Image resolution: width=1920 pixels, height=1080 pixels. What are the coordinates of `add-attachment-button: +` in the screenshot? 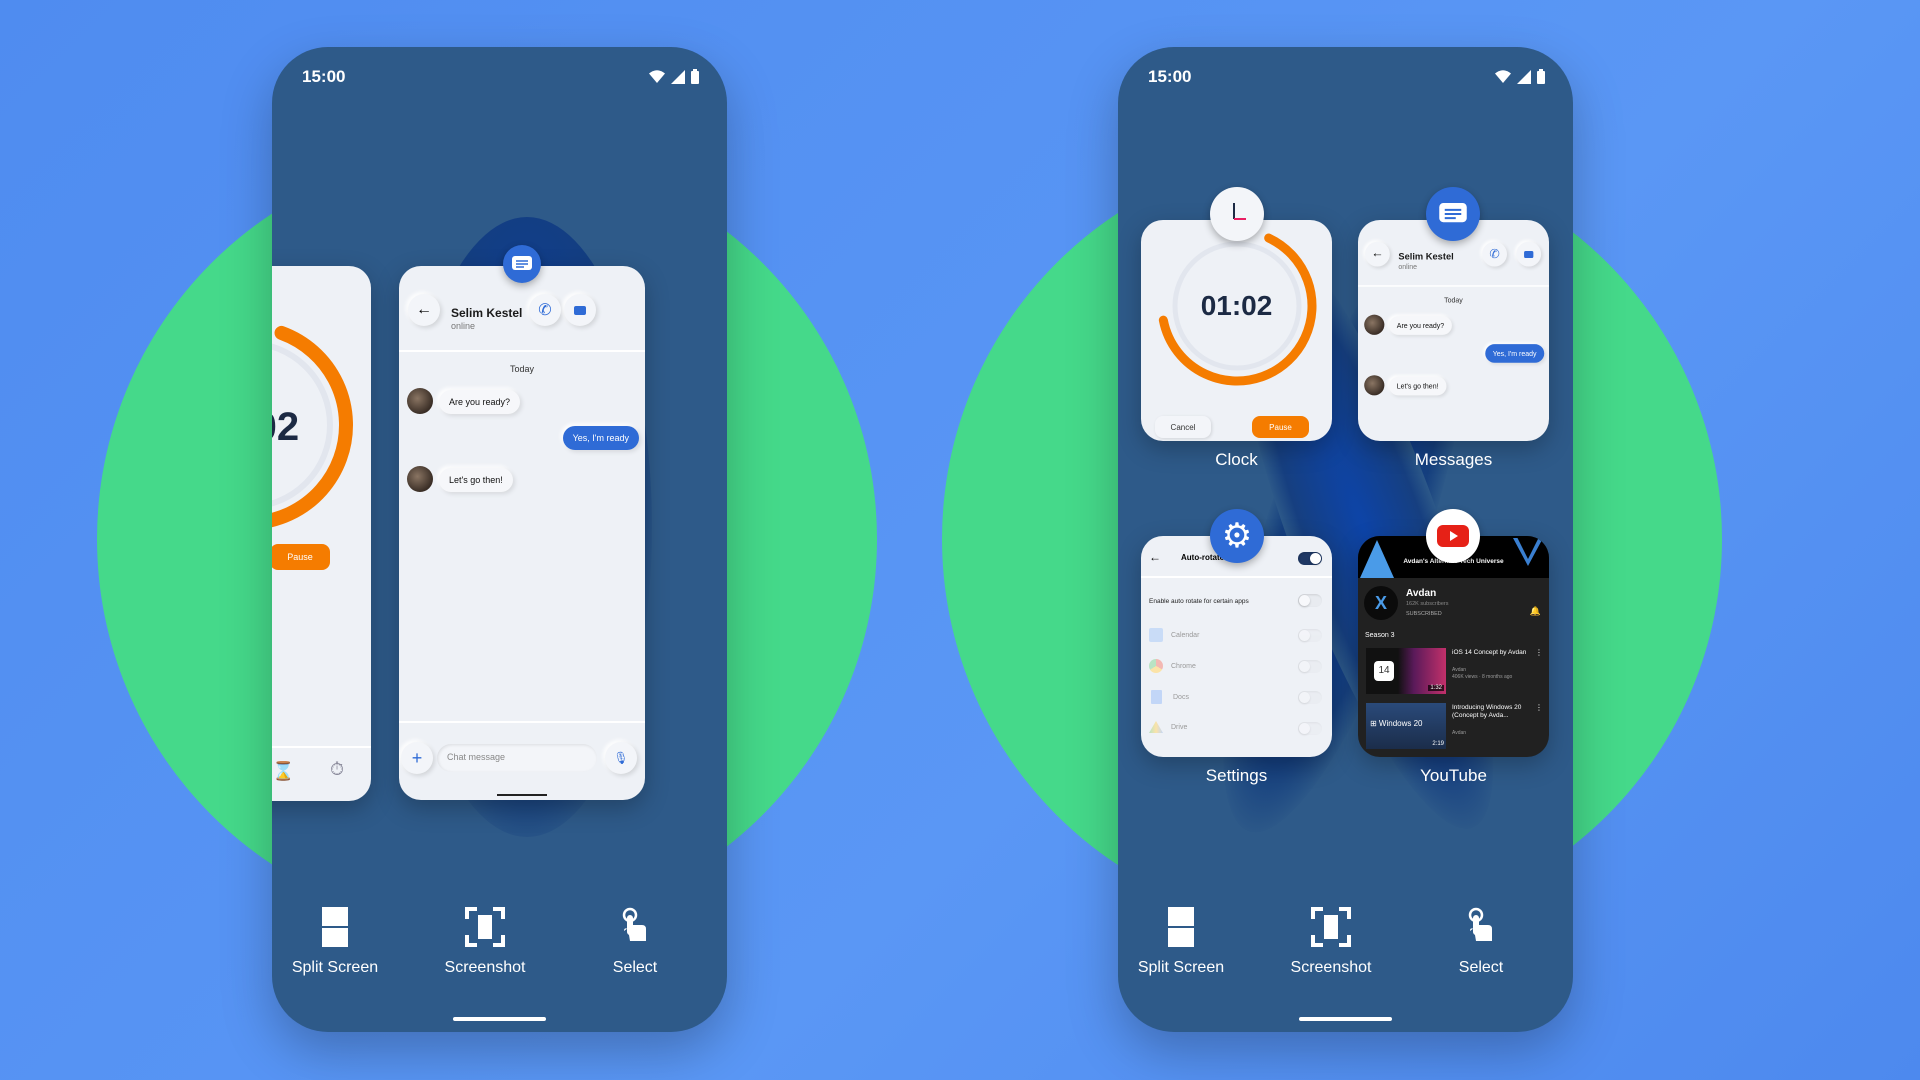 It's located at (417, 758).